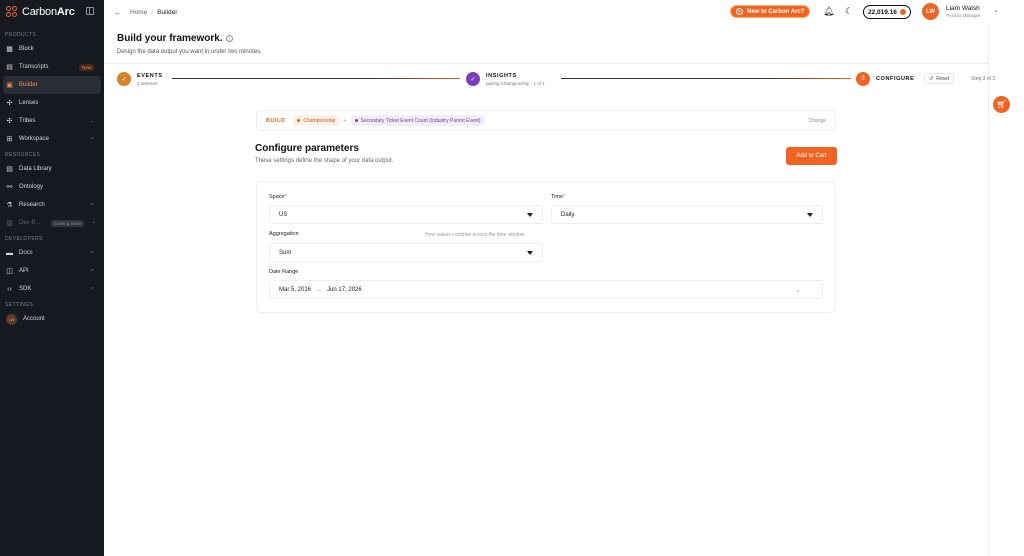 Image resolution: width=1024 pixels, height=556 pixels. What do you see at coordinates (963, 15) in the screenshot?
I see `user-role: Product Manager` at bounding box center [963, 15].